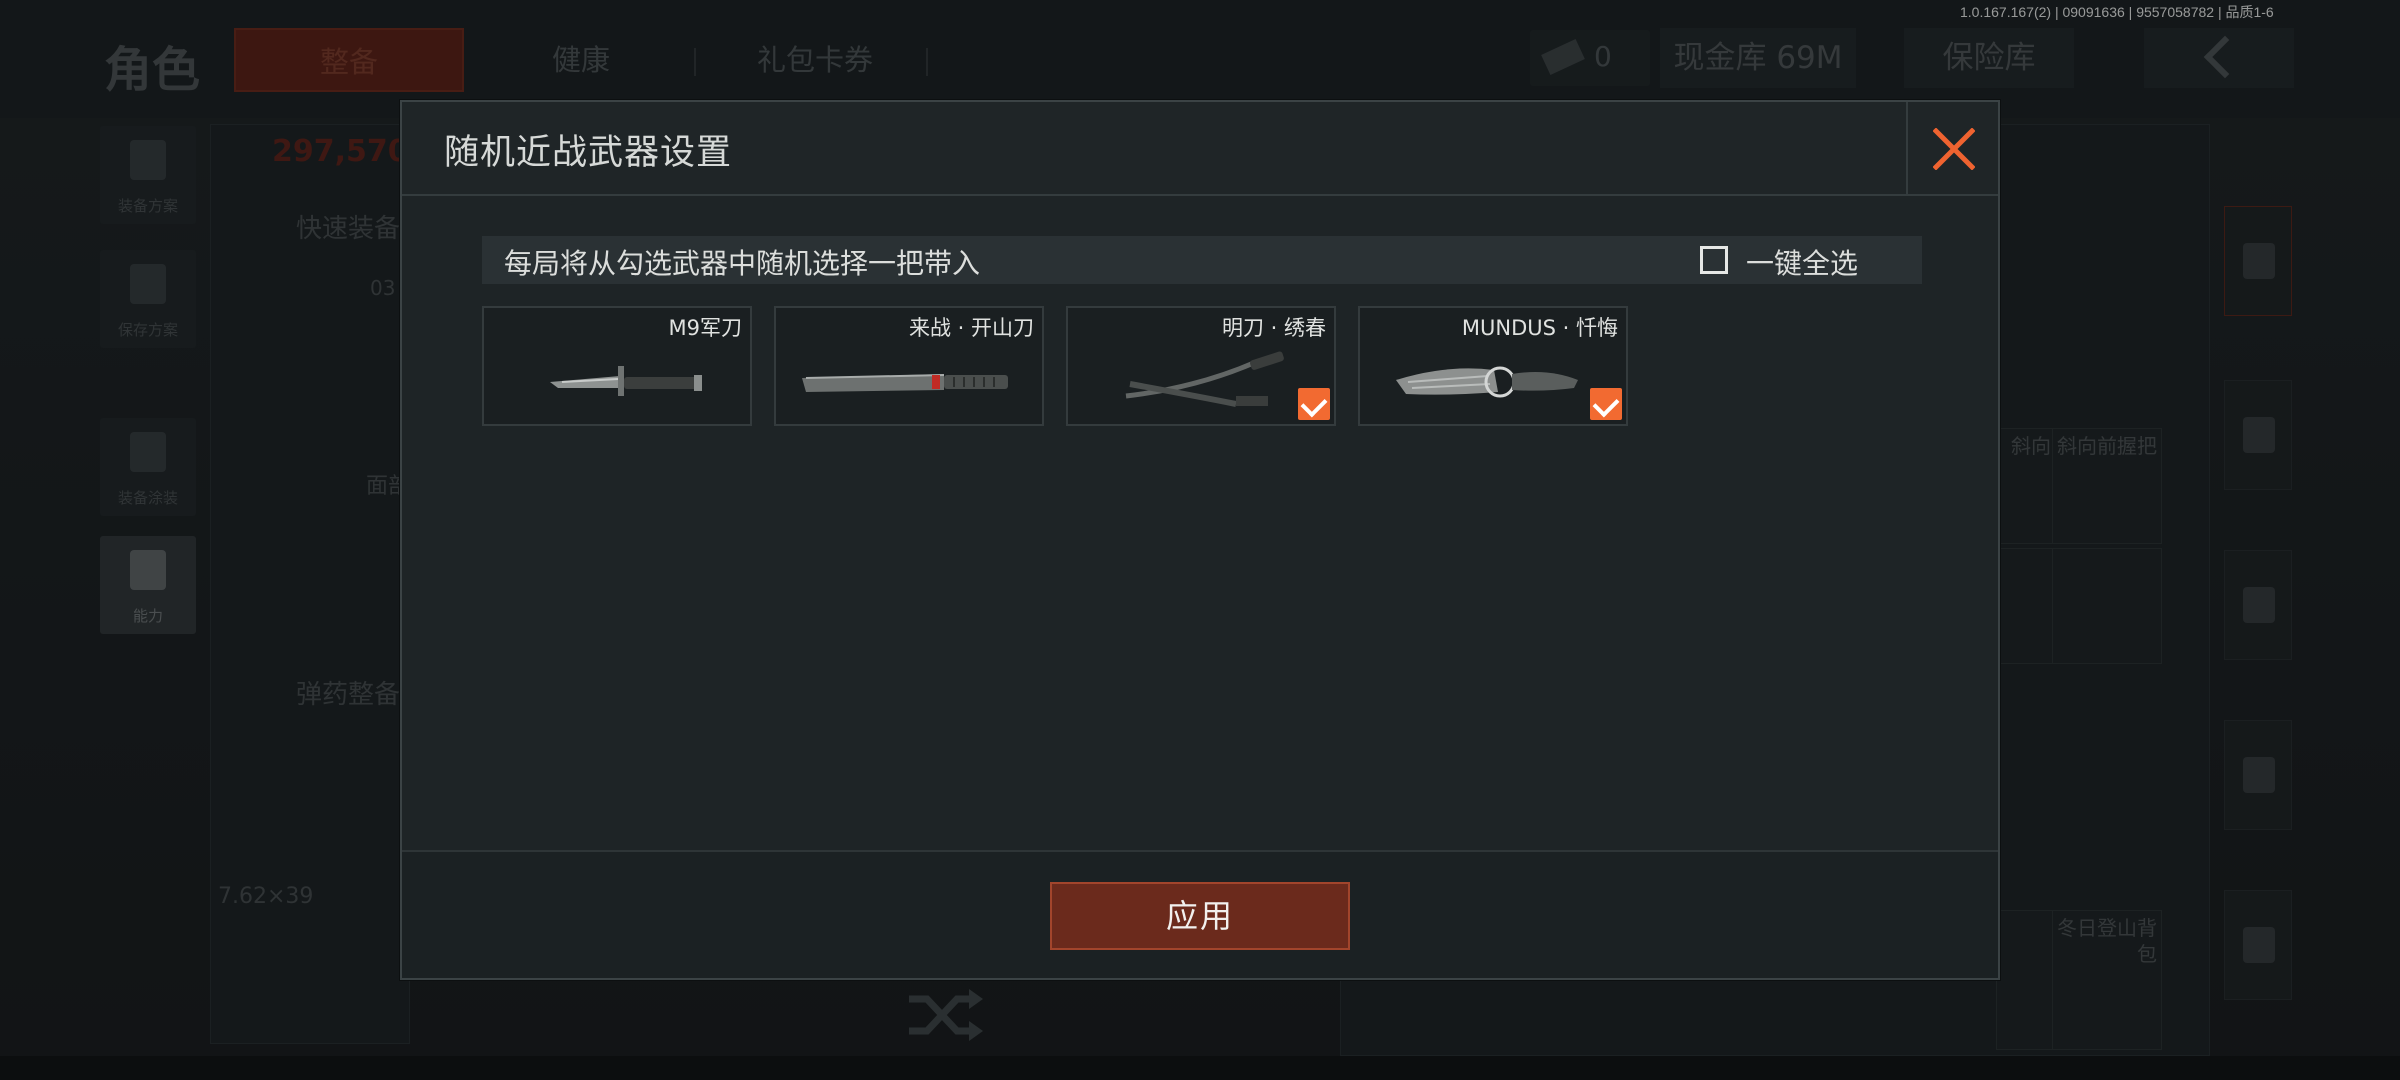  What do you see at coordinates (705, 328) in the screenshot?
I see `weapon-name: M9军刀` at bounding box center [705, 328].